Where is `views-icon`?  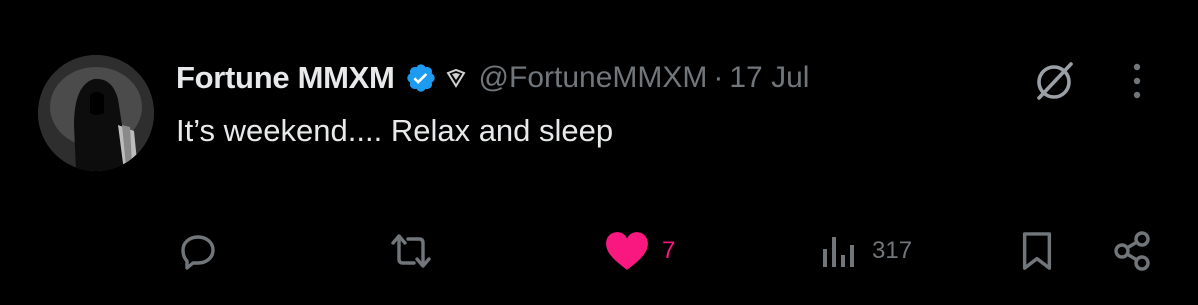
views-icon is located at coordinates (838, 252).